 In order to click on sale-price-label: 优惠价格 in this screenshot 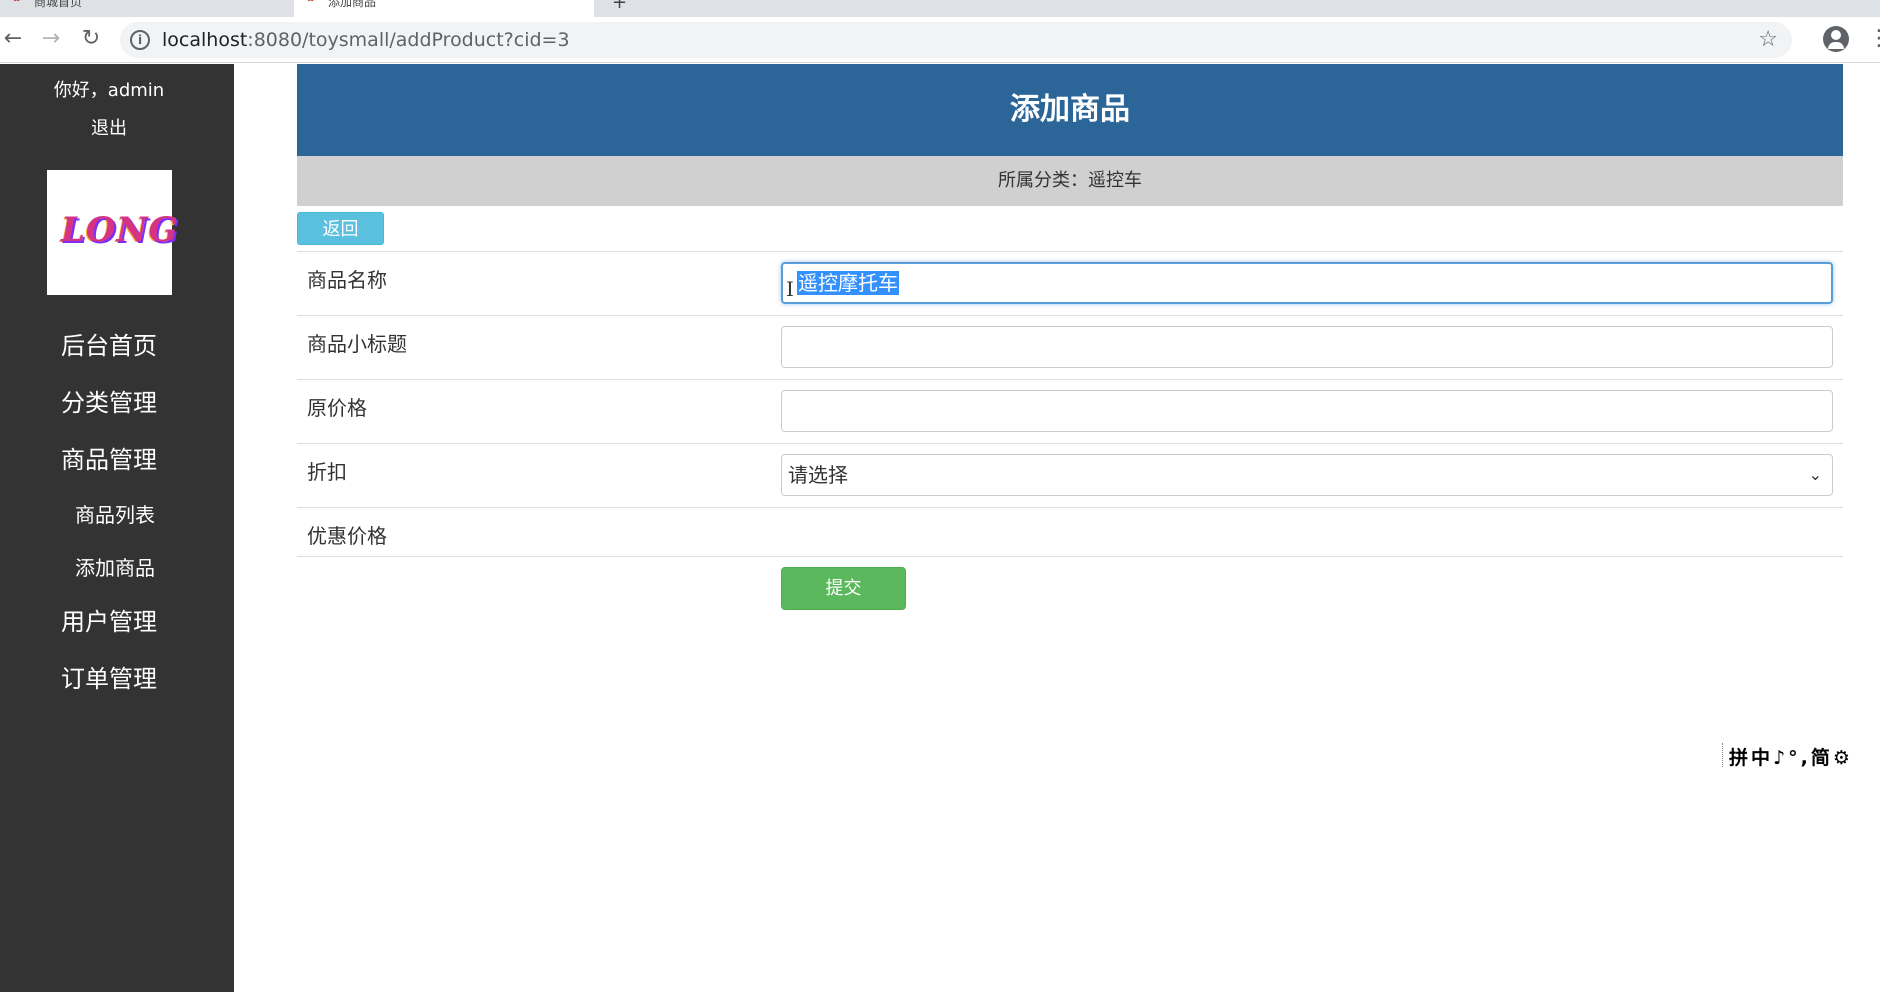, I will do `click(347, 536)`.